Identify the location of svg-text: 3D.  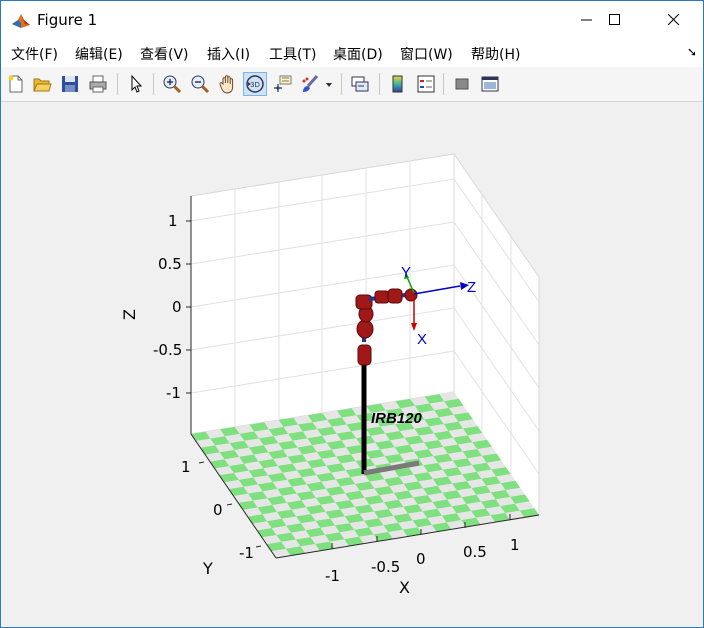
(255, 85).